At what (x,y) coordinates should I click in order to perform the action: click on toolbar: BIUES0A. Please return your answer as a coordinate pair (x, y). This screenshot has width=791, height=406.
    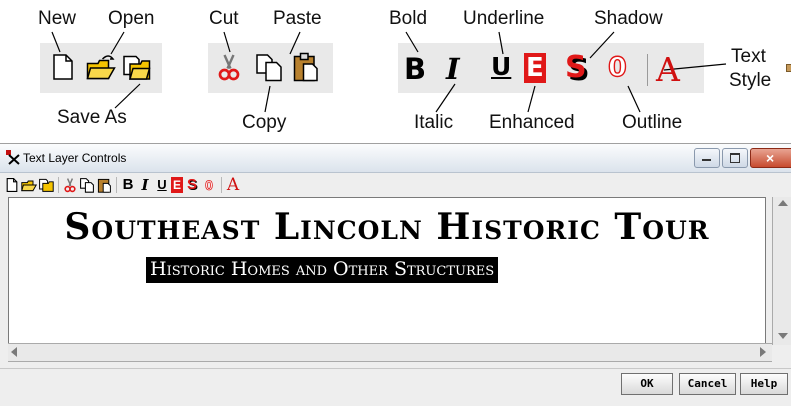
    Looking at the image, I should click on (123, 186).